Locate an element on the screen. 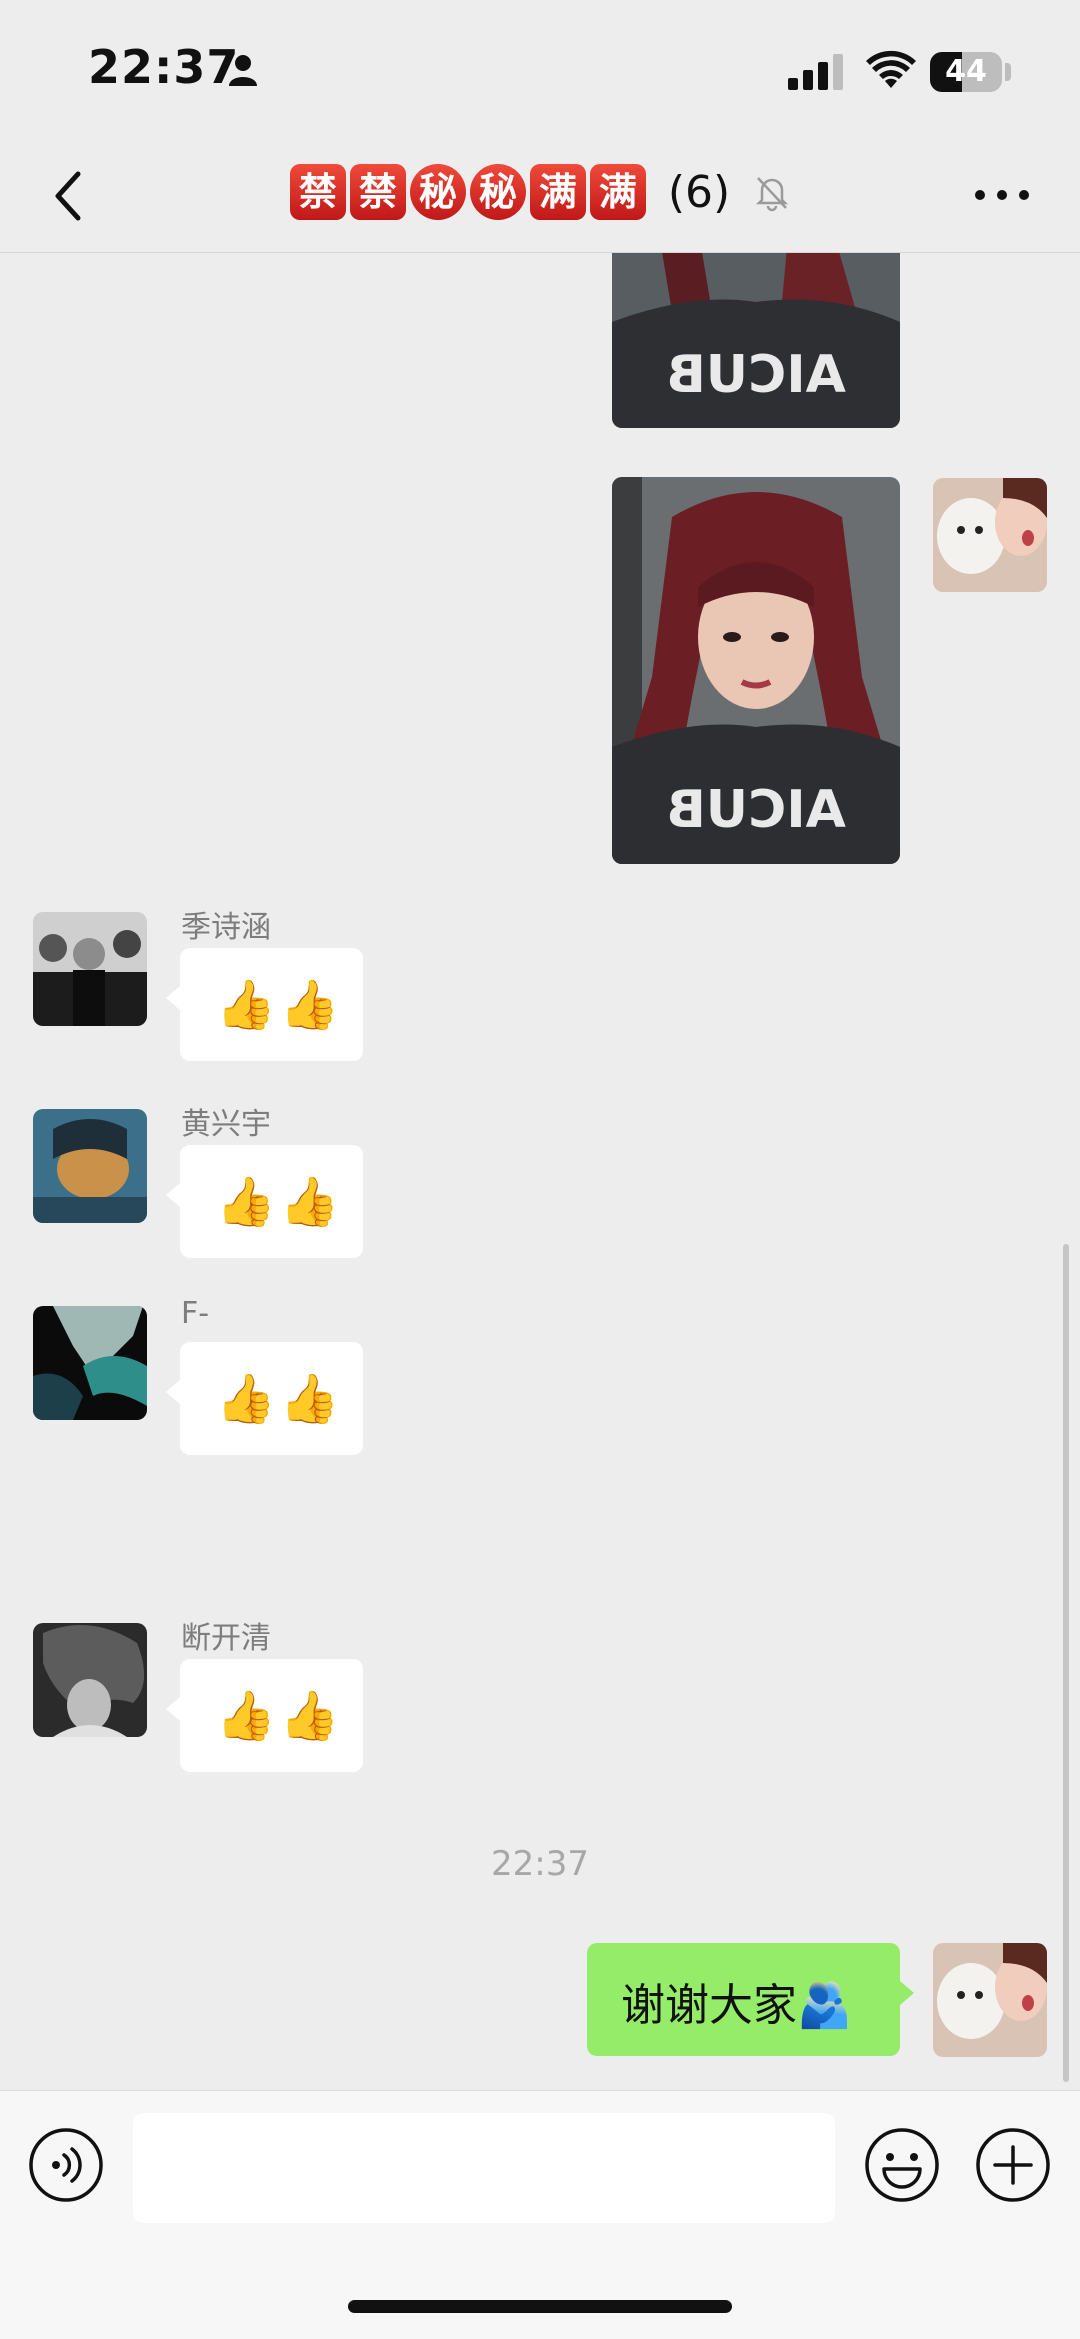 This screenshot has width=1080, height=2339. battery-tip is located at coordinates (1008, 72).